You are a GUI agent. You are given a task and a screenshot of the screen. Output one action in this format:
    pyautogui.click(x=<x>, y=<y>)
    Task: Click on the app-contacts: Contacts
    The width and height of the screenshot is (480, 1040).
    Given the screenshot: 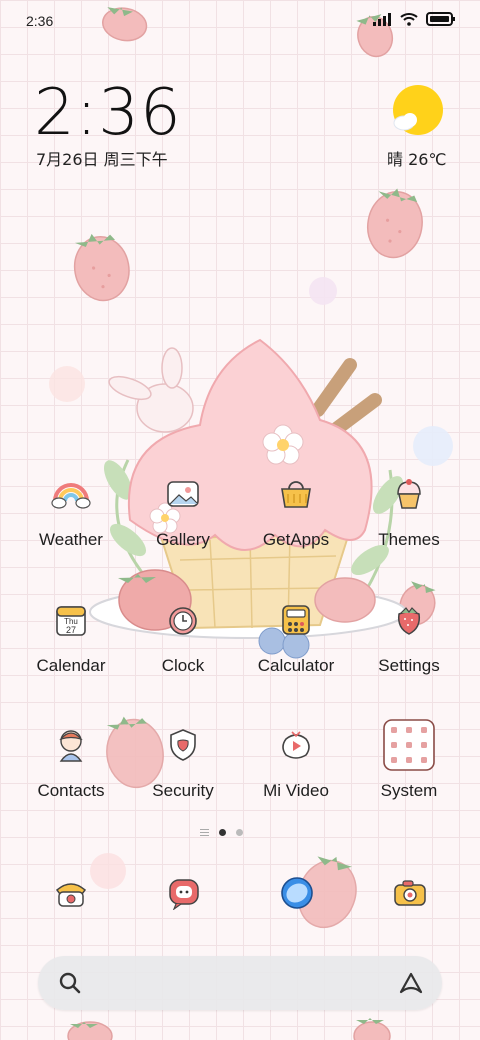 What is the action you would take?
    pyautogui.click(x=71, y=763)
    